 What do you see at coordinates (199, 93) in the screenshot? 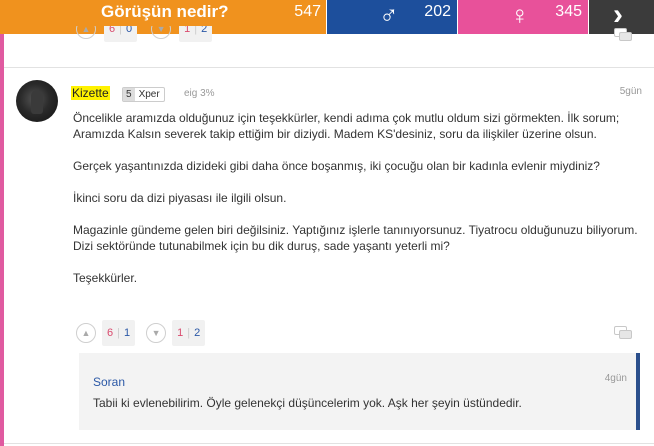
I see `eig-score: eig 3%` at bounding box center [199, 93].